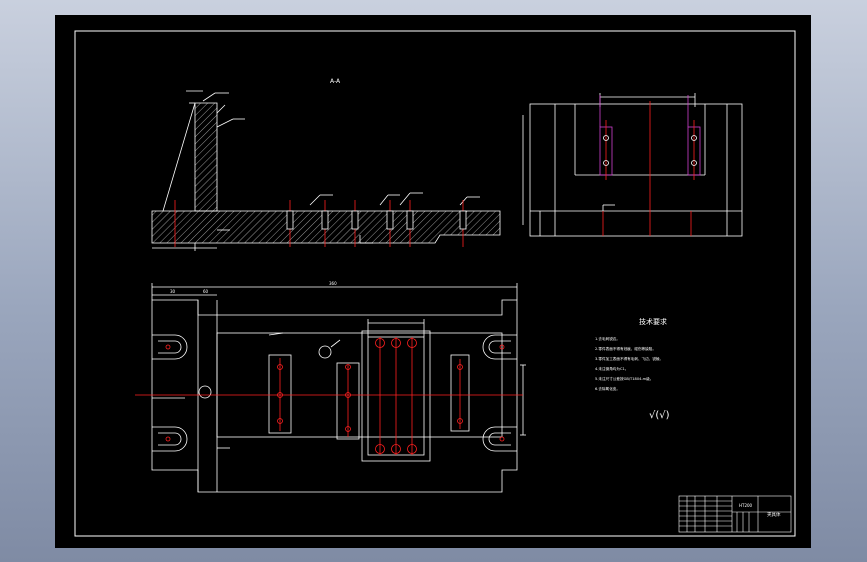 The height and width of the screenshot is (562, 867). Describe the element at coordinates (607, 338) in the screenshot. I see `note-1: 1.去毛刺锐边。` at that location.